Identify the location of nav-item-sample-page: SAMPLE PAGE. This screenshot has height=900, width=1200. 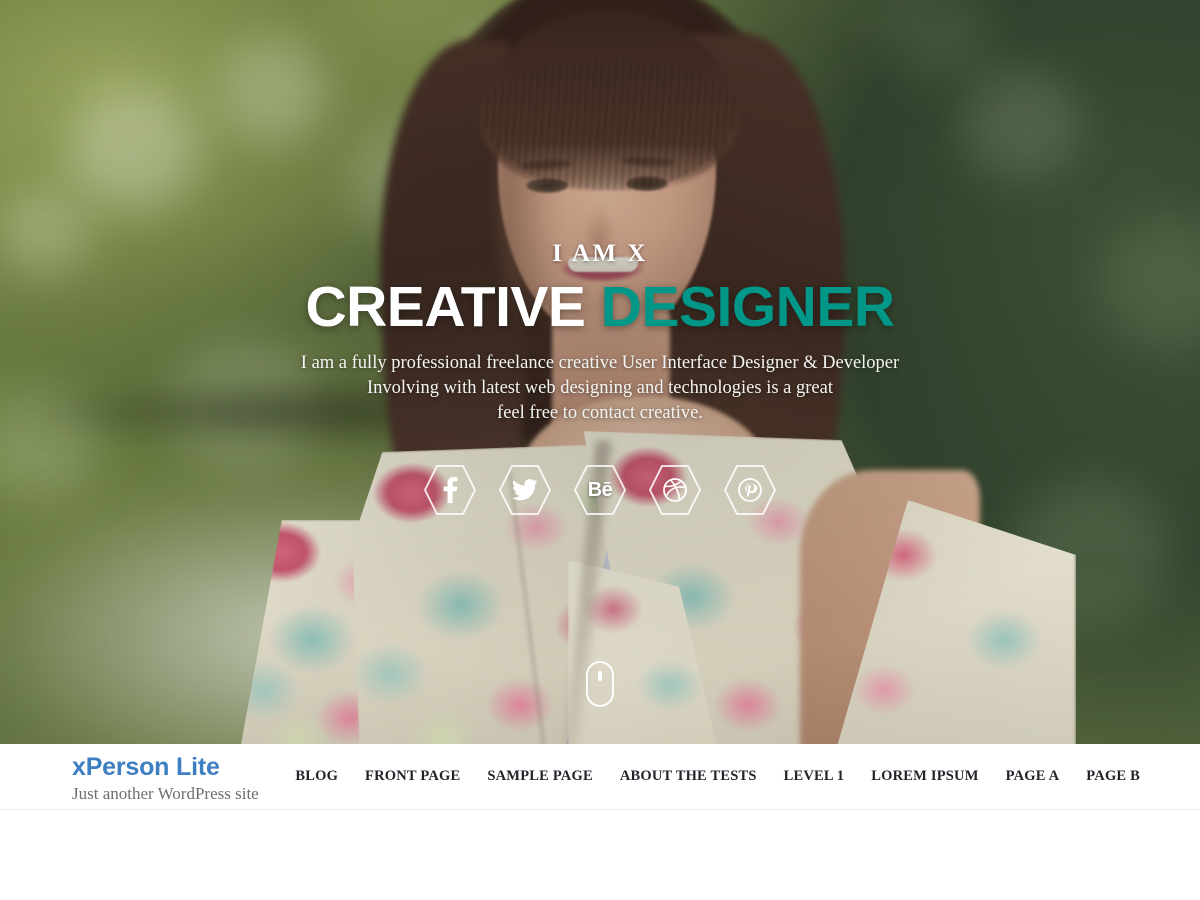
(539, 776).